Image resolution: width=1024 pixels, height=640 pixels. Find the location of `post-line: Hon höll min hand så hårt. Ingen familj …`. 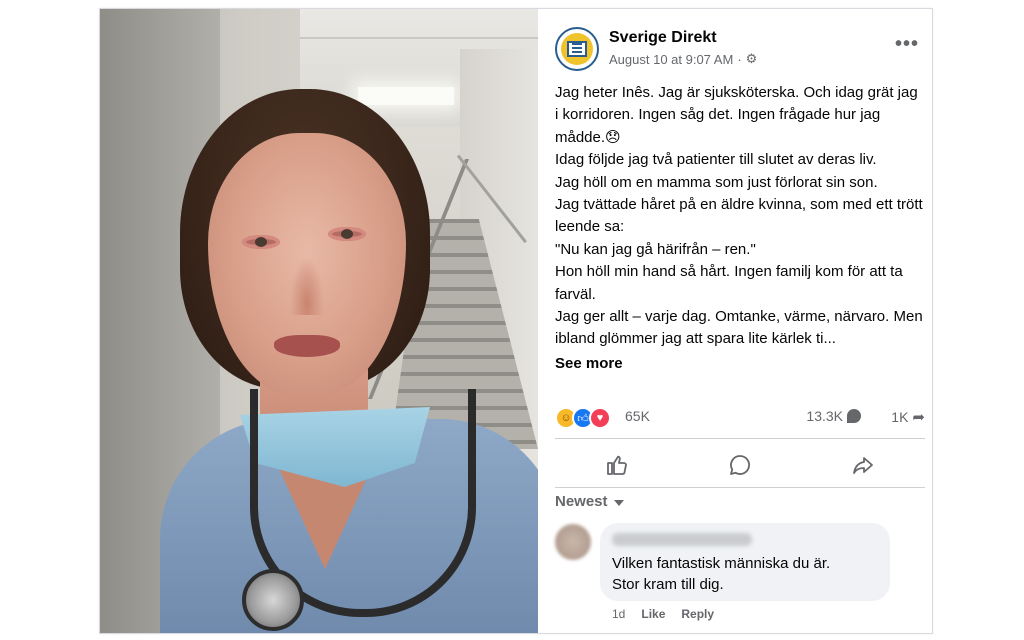

post-line: Hon höll min hand så hårt. Ingen familj … is located at coordinates (729, 283).